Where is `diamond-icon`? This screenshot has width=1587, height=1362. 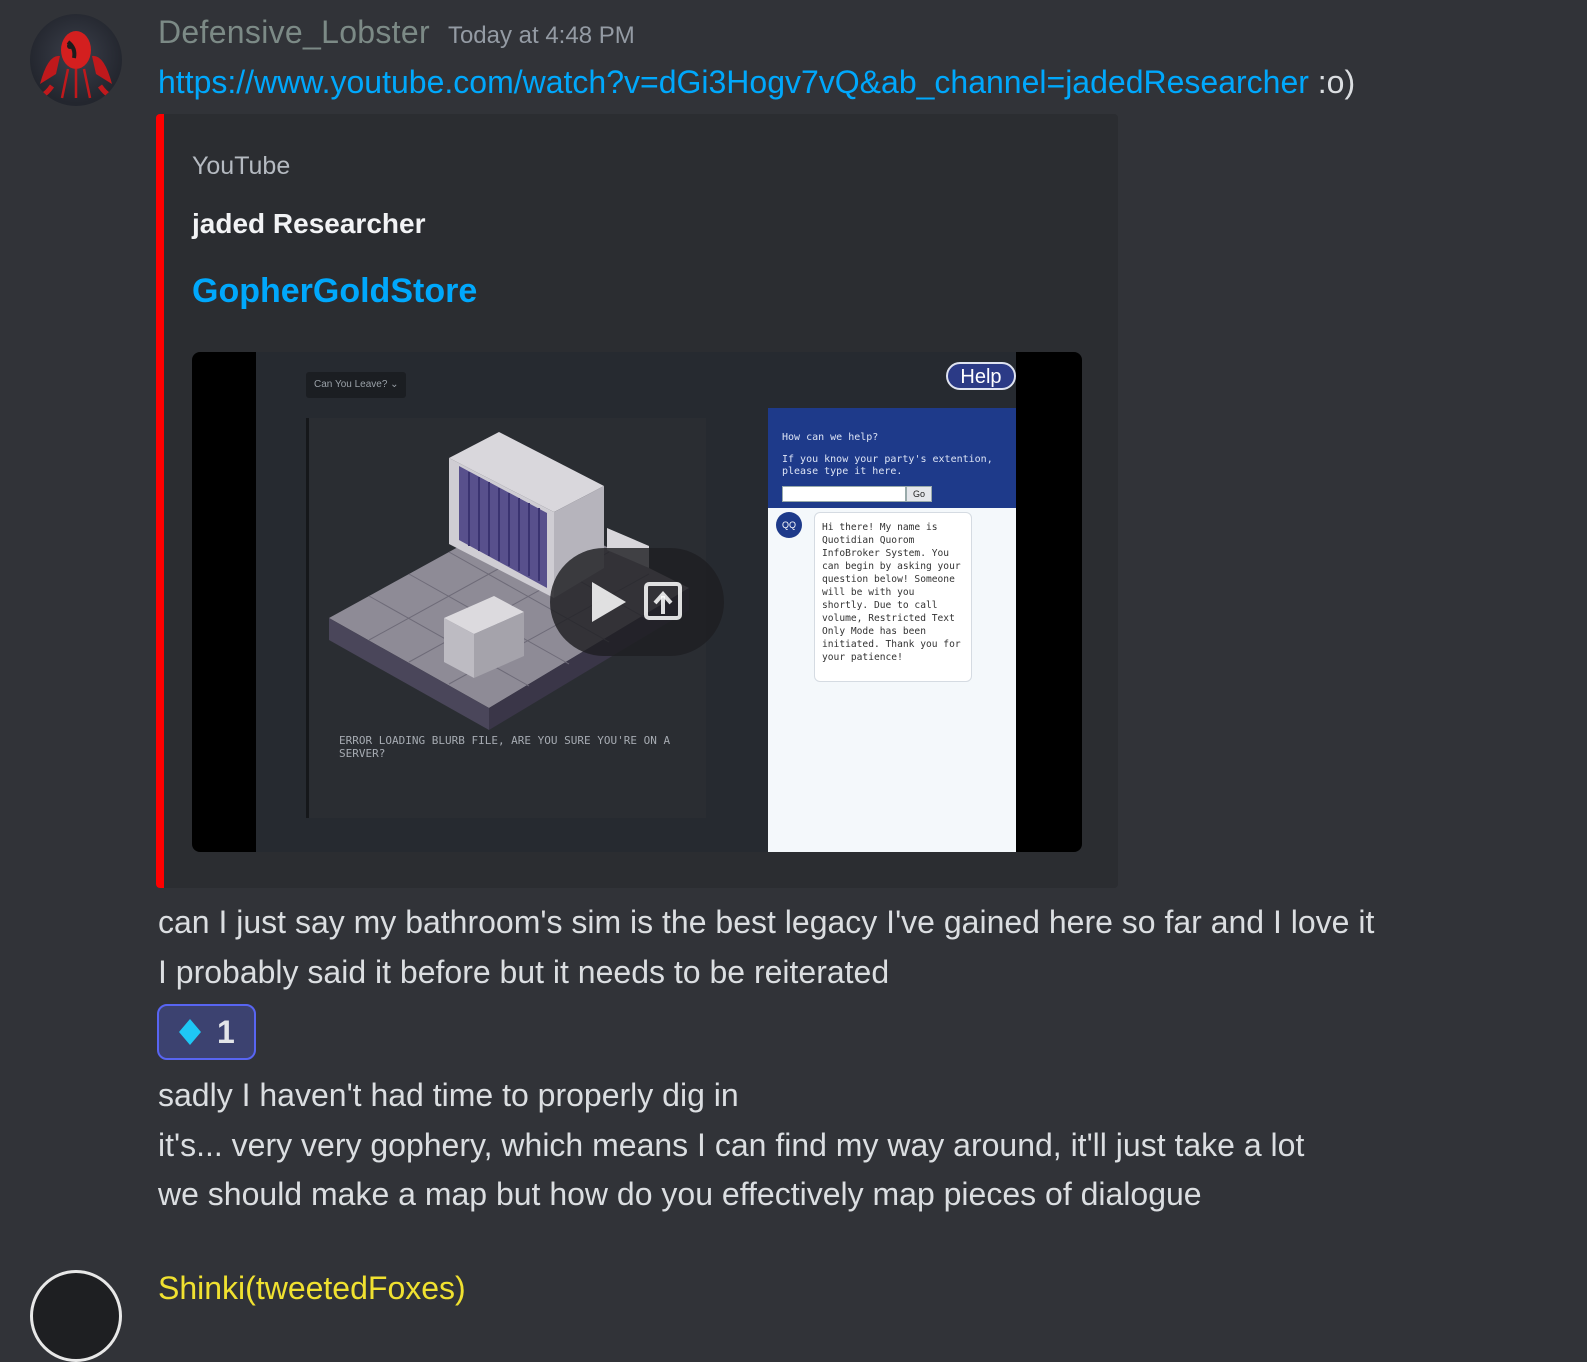 diamond-icon is located at coordinates (190, 1032).